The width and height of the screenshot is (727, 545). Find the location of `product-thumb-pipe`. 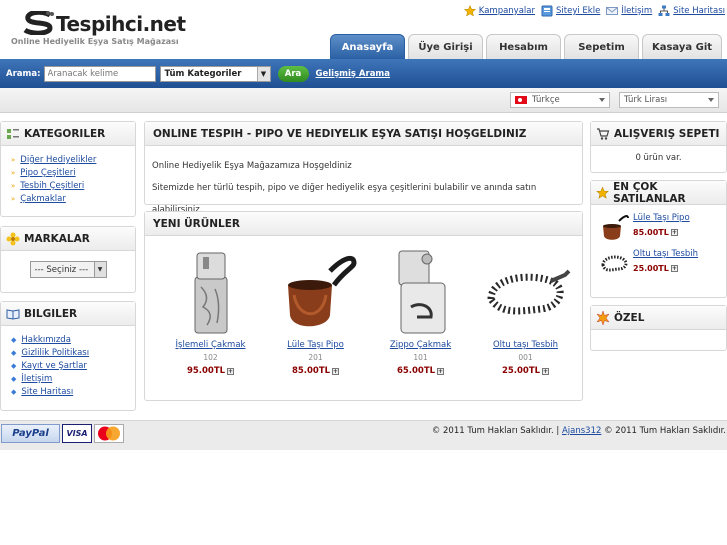

product-thumb-pipe is located at coordinates (614, 227).